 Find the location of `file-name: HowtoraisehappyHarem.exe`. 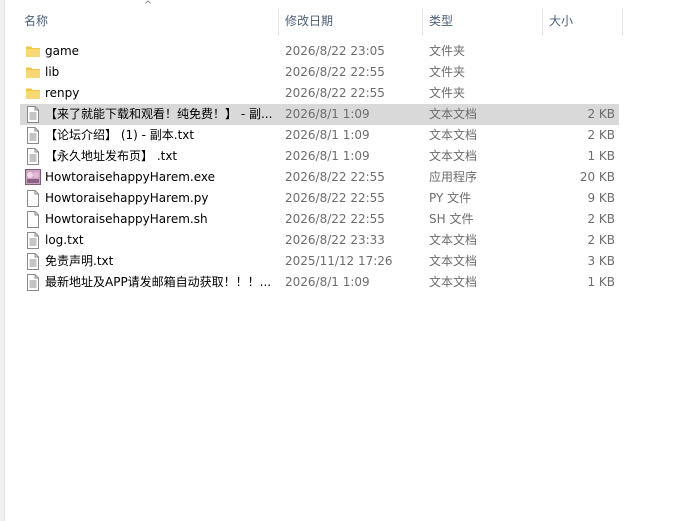

file-name: HowtoraisehappyHarem.exe is located at coordinates (130, 177).